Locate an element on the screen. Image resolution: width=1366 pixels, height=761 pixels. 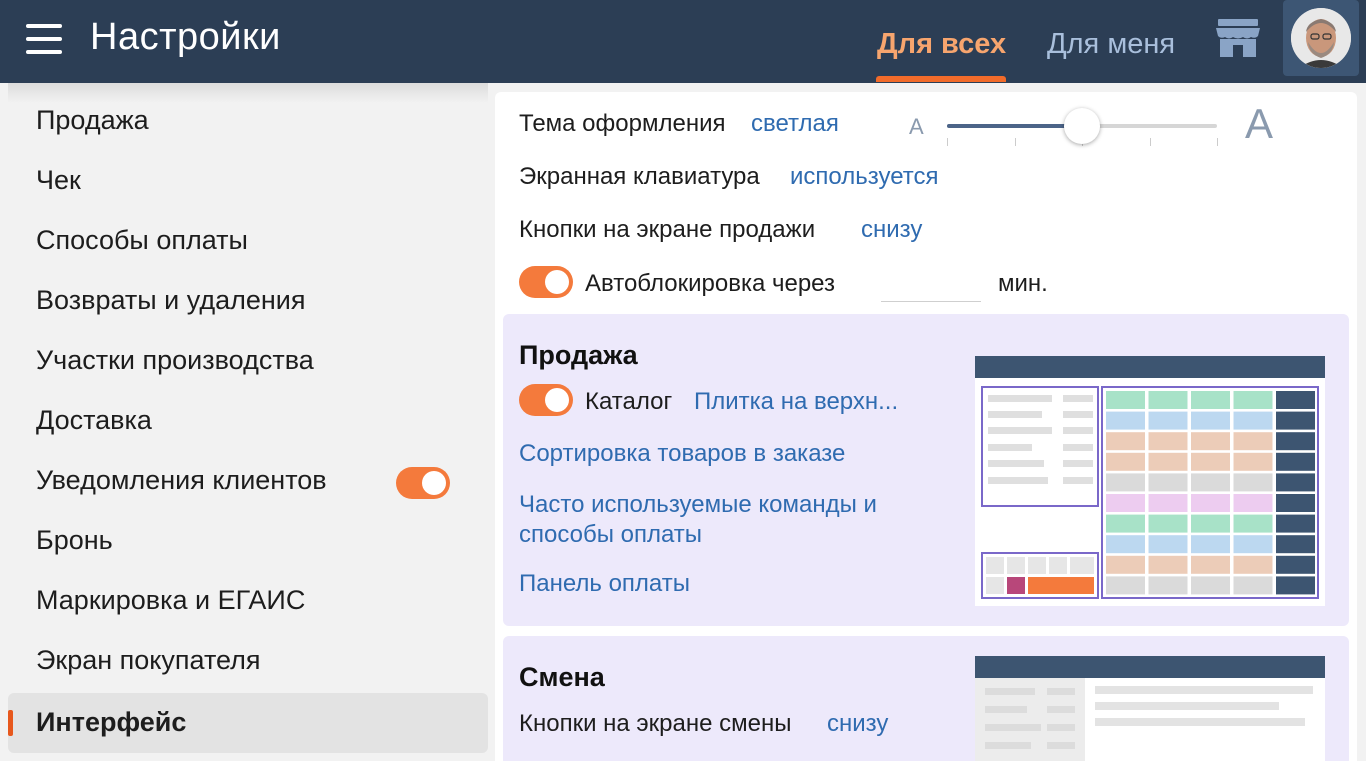
autolock-unit: мин. is located at coordinates (1023, 283).